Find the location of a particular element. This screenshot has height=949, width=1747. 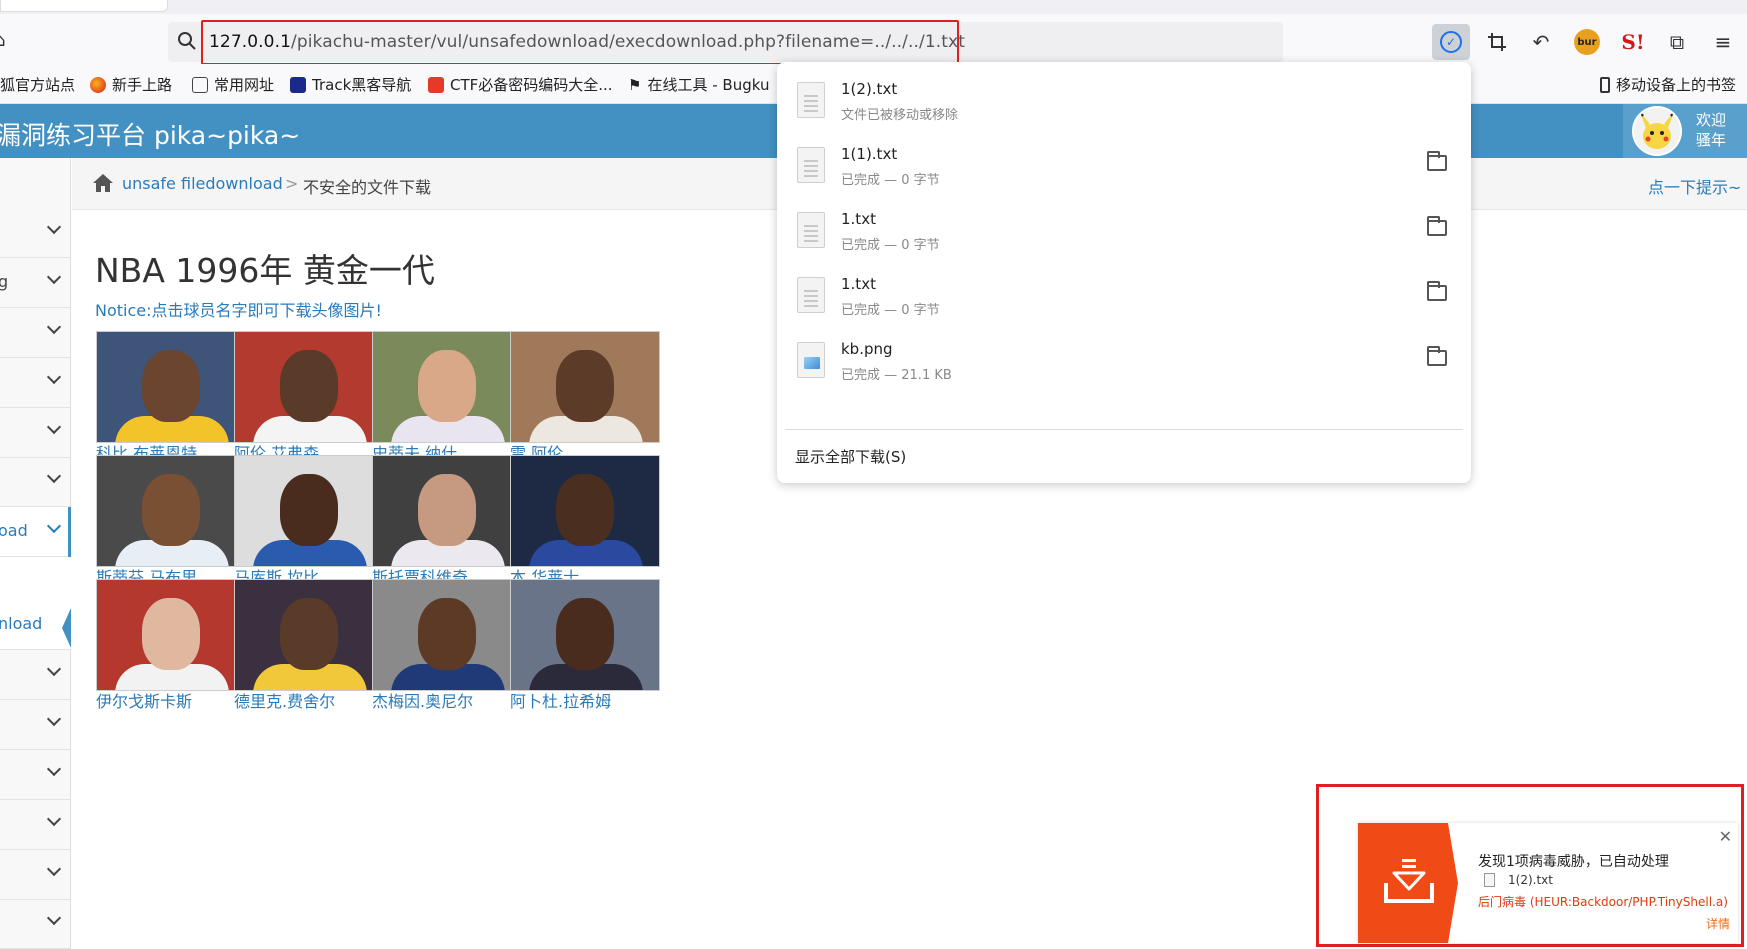

tab-strip is located at coordinates (873, 7).